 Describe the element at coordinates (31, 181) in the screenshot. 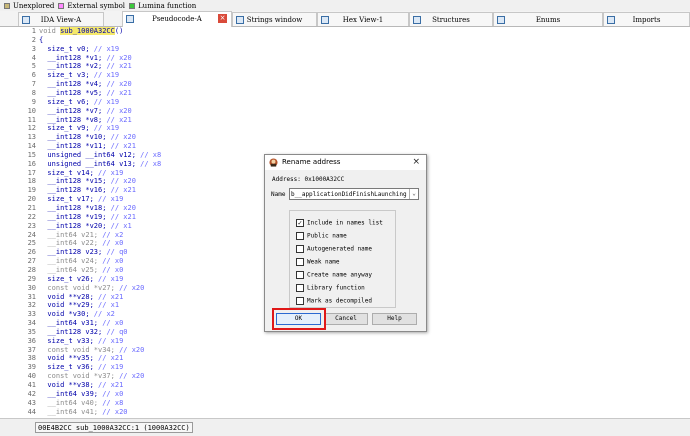

I see `line-number: 18` at that location.